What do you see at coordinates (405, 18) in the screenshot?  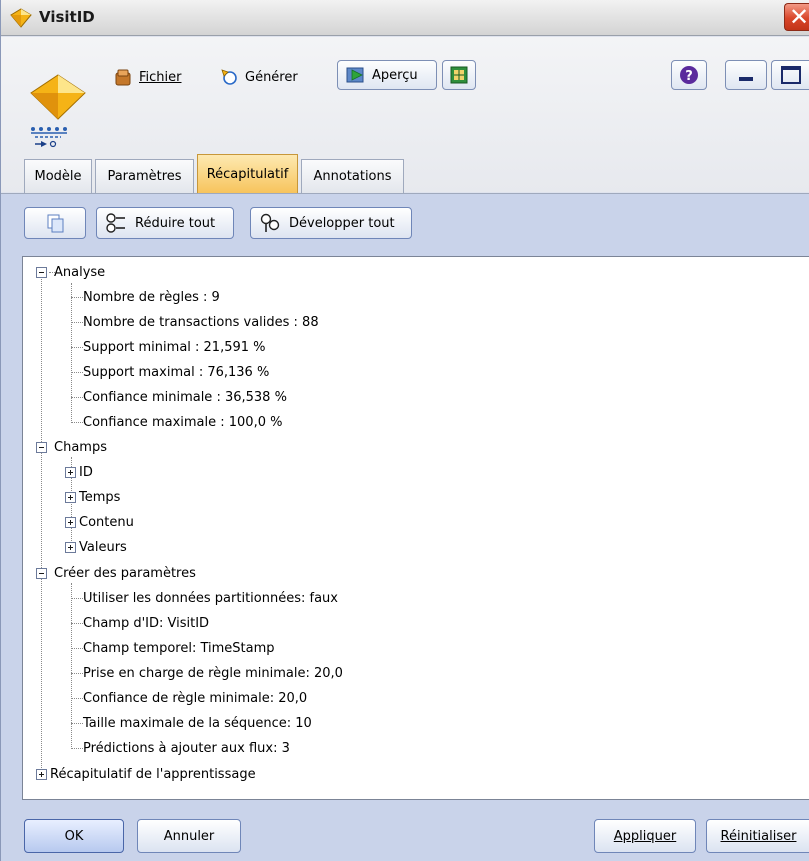 I see `title-bar: VisitID ✕` at bounding box center [405, 18].